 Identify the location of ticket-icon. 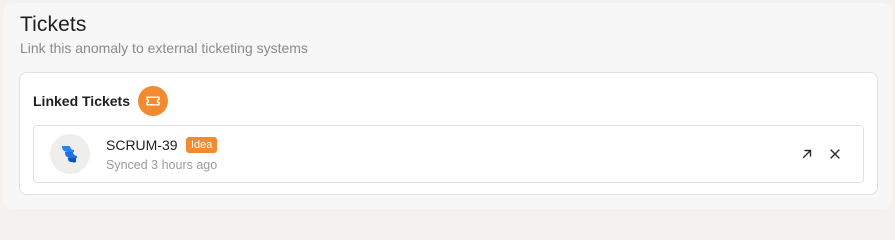
(153, 101).